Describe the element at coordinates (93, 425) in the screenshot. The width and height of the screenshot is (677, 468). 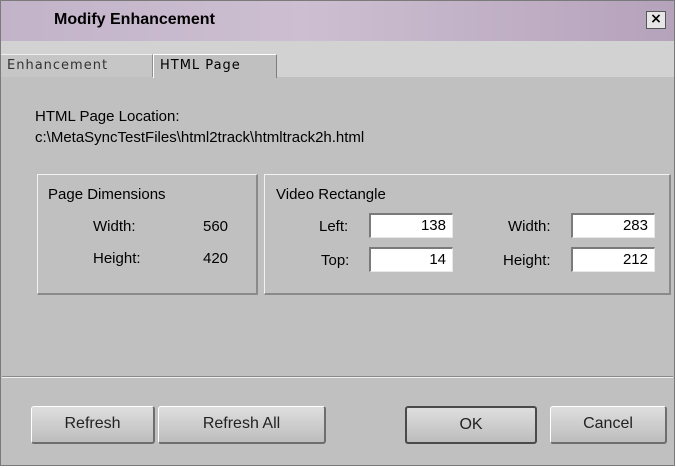
I see `refresh-button: Refresh` at that location.